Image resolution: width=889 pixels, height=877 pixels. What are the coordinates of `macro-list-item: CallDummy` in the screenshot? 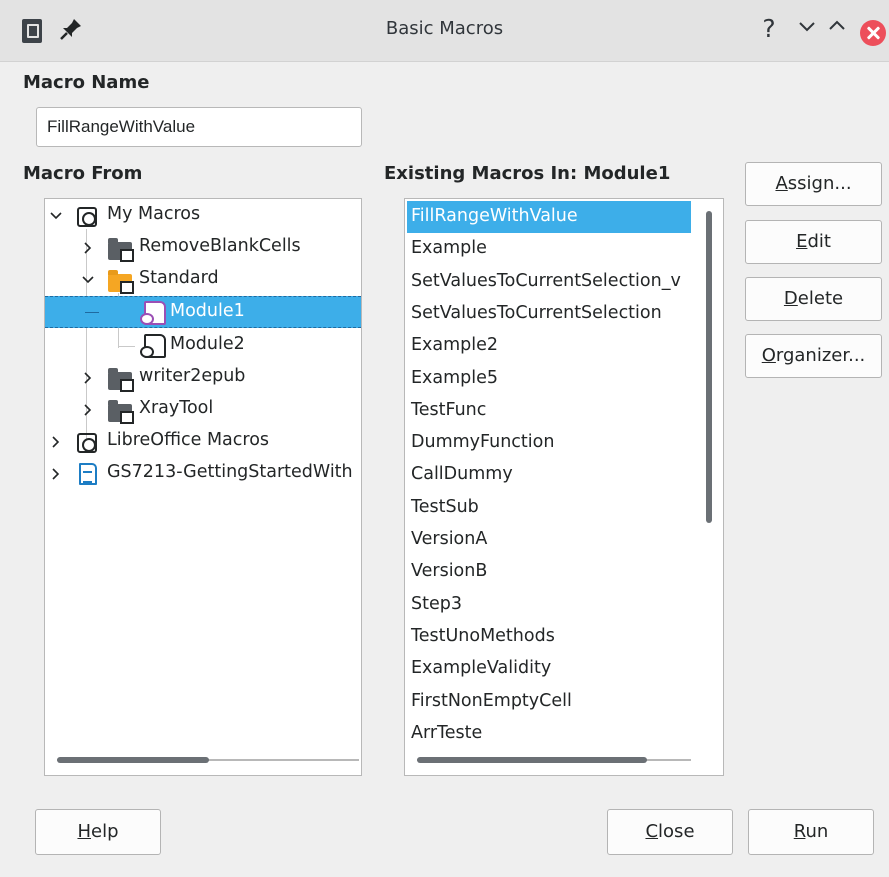 It's located at (549, 475).